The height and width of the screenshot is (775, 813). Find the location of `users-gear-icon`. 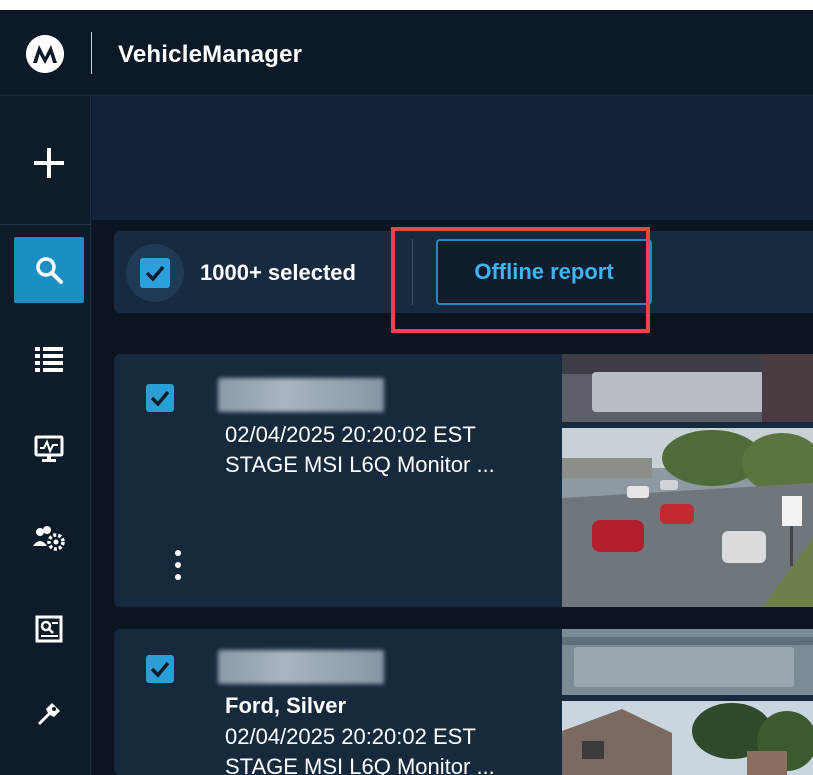

users-gear-icon is located at coordinates (49, 538).